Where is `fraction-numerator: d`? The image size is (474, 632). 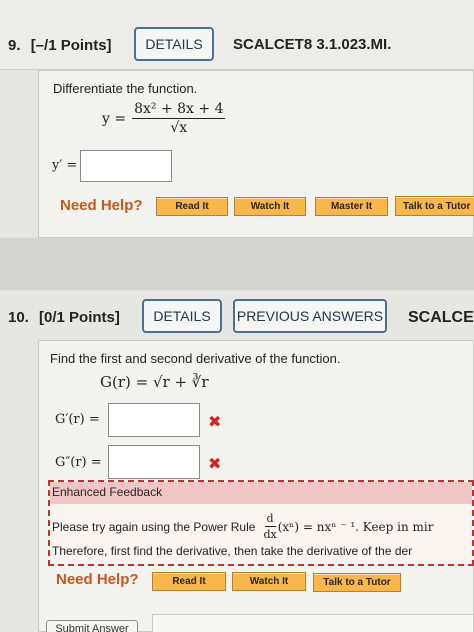 fraction-numerator: d is located at coordinates (270, 519).